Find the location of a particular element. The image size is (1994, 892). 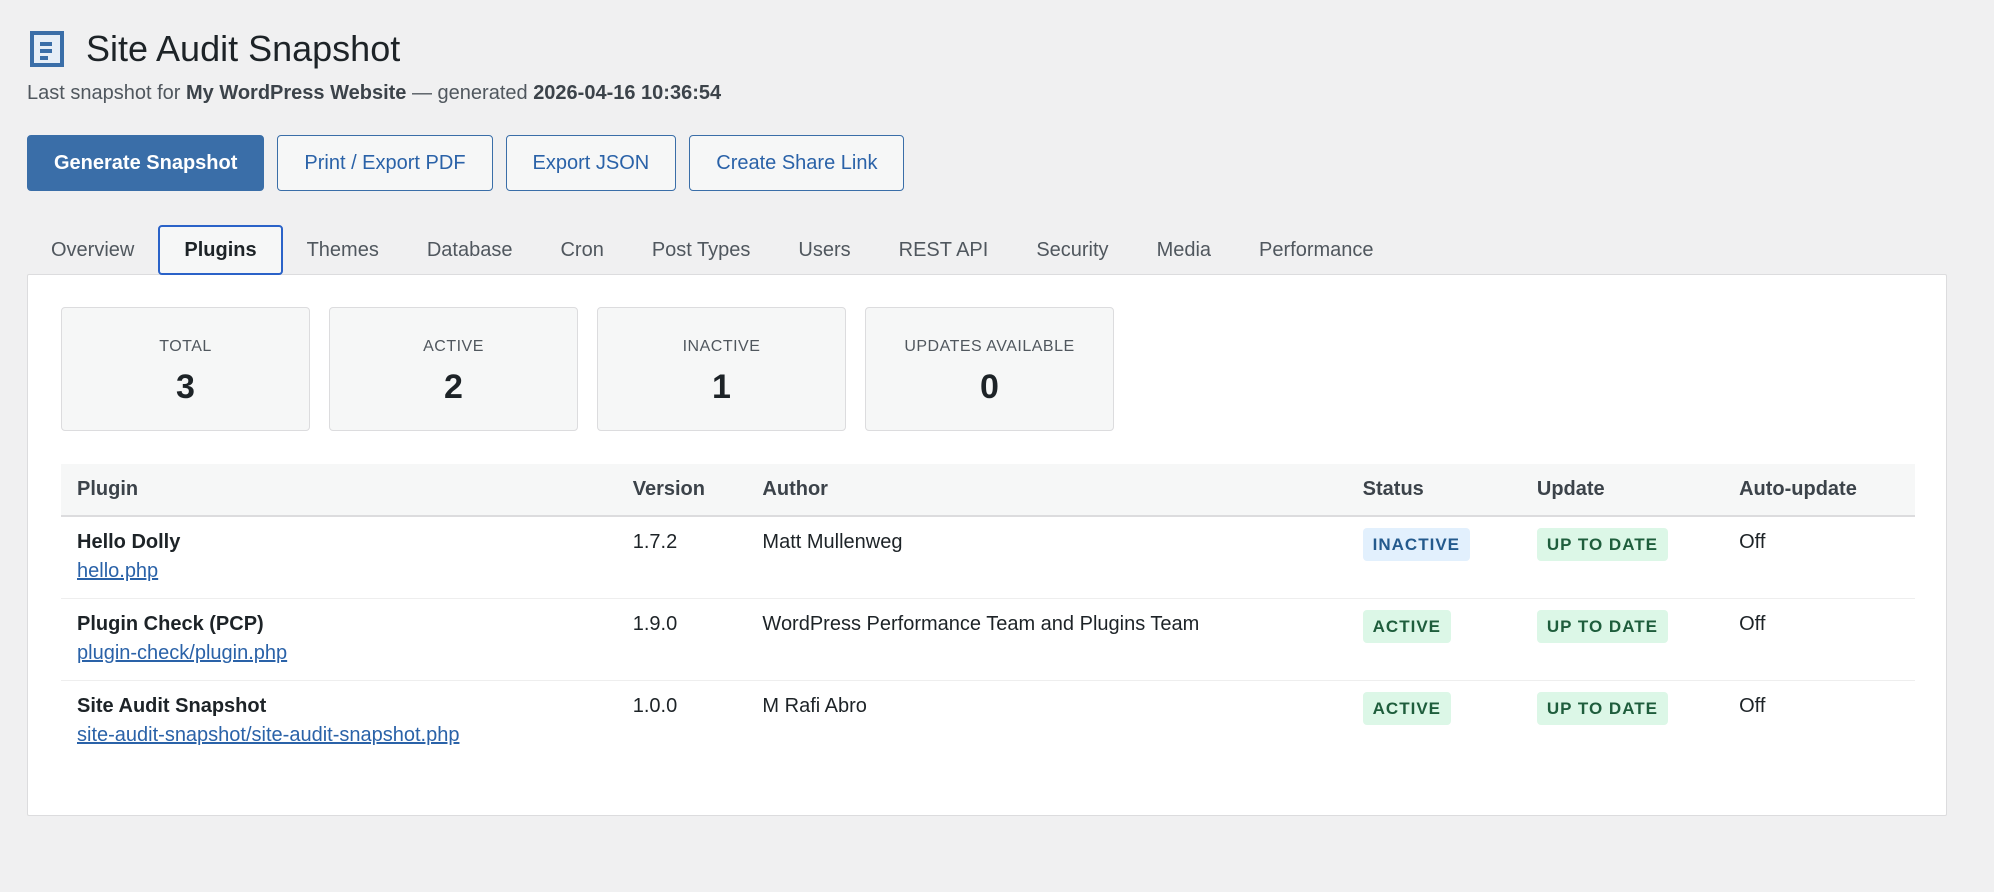

status-badge: INACTIVE is located at coordinates (1416, 544).